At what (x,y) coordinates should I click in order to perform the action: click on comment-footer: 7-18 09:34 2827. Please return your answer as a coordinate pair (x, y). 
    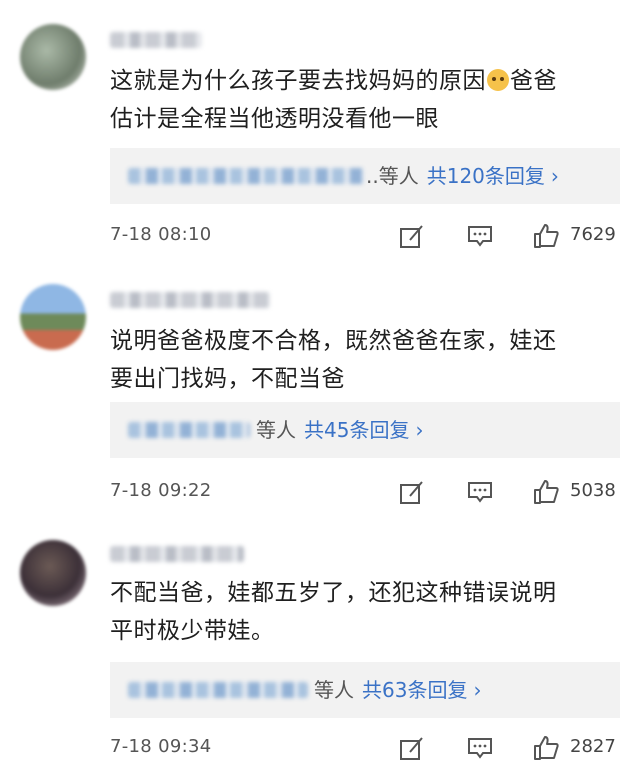
    Looking at the image, I should click on (365, 750).